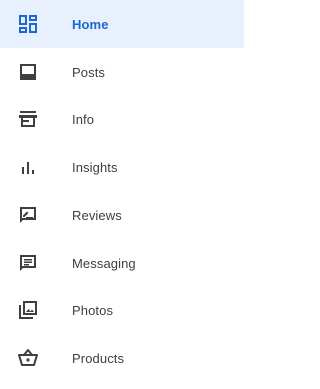 This screenshot has width=320, height=389. Describe the element at coordinates (122, 119) in the screenshot. I see `sidebar-item-info: Info` at that location.